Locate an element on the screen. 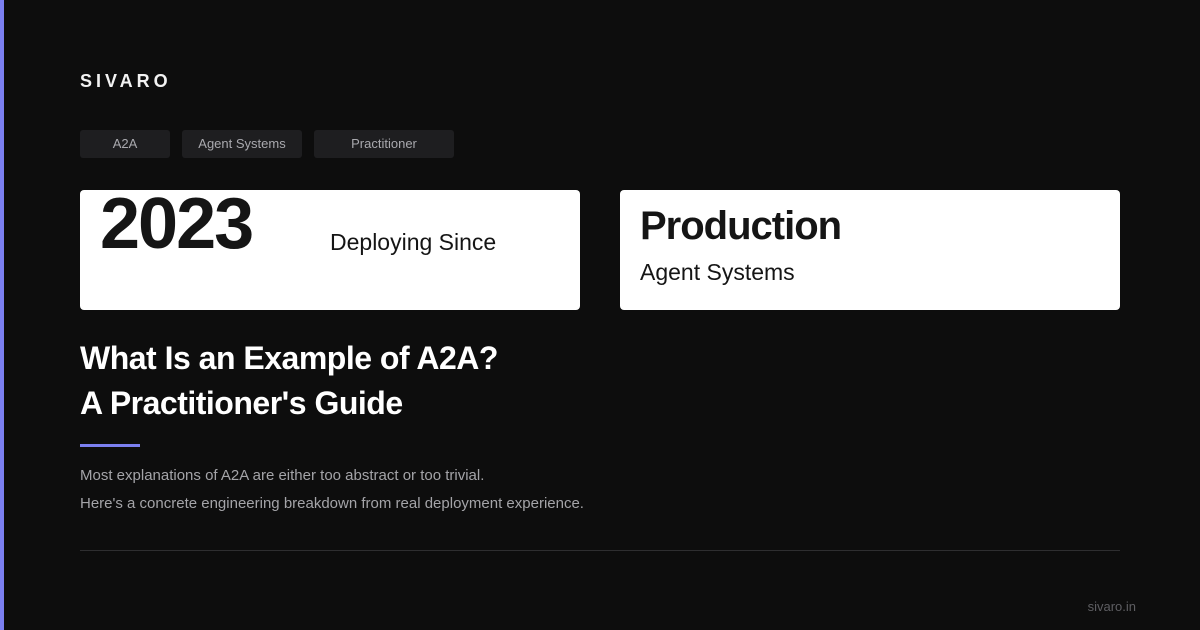 The height and width of the screenshot is (630, 1200). title-line-1: What Is an Example of A2A? is located at coordinates (289, 358).